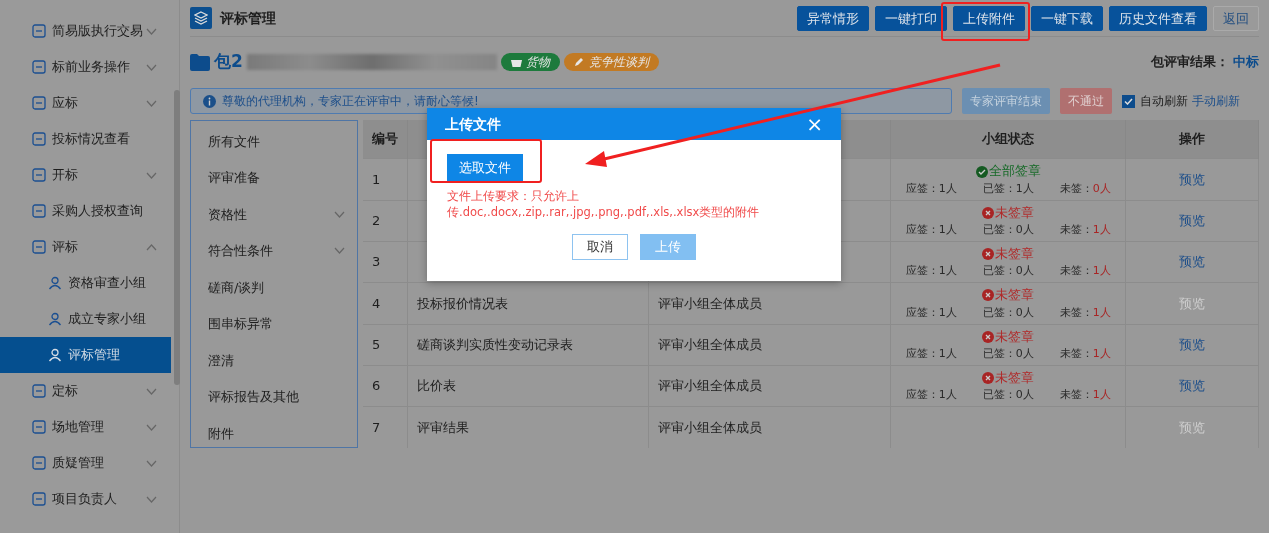  What do you see at coordinates (200, 62) in the screenshot?
I see `folder-icon` at bounding box center [200, 62].